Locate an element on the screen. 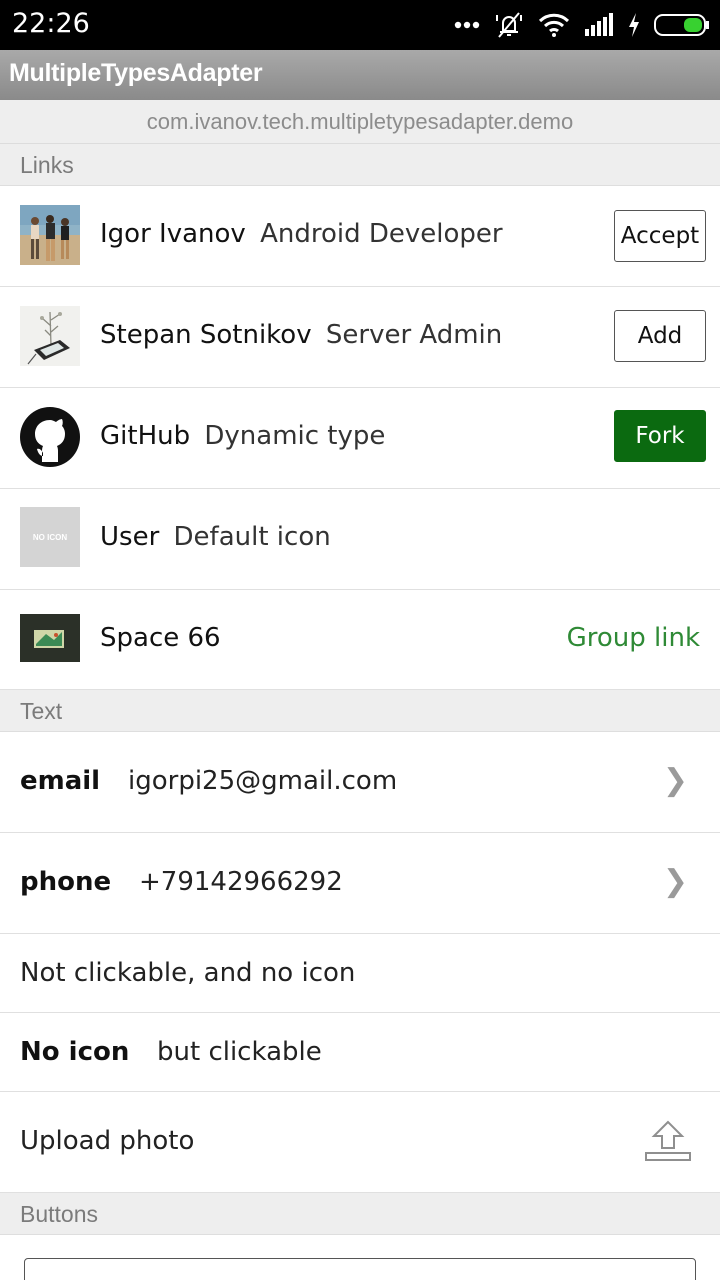  email-row: email igorpi25@gmail.com ❯ is located at coordinates (360, 782).